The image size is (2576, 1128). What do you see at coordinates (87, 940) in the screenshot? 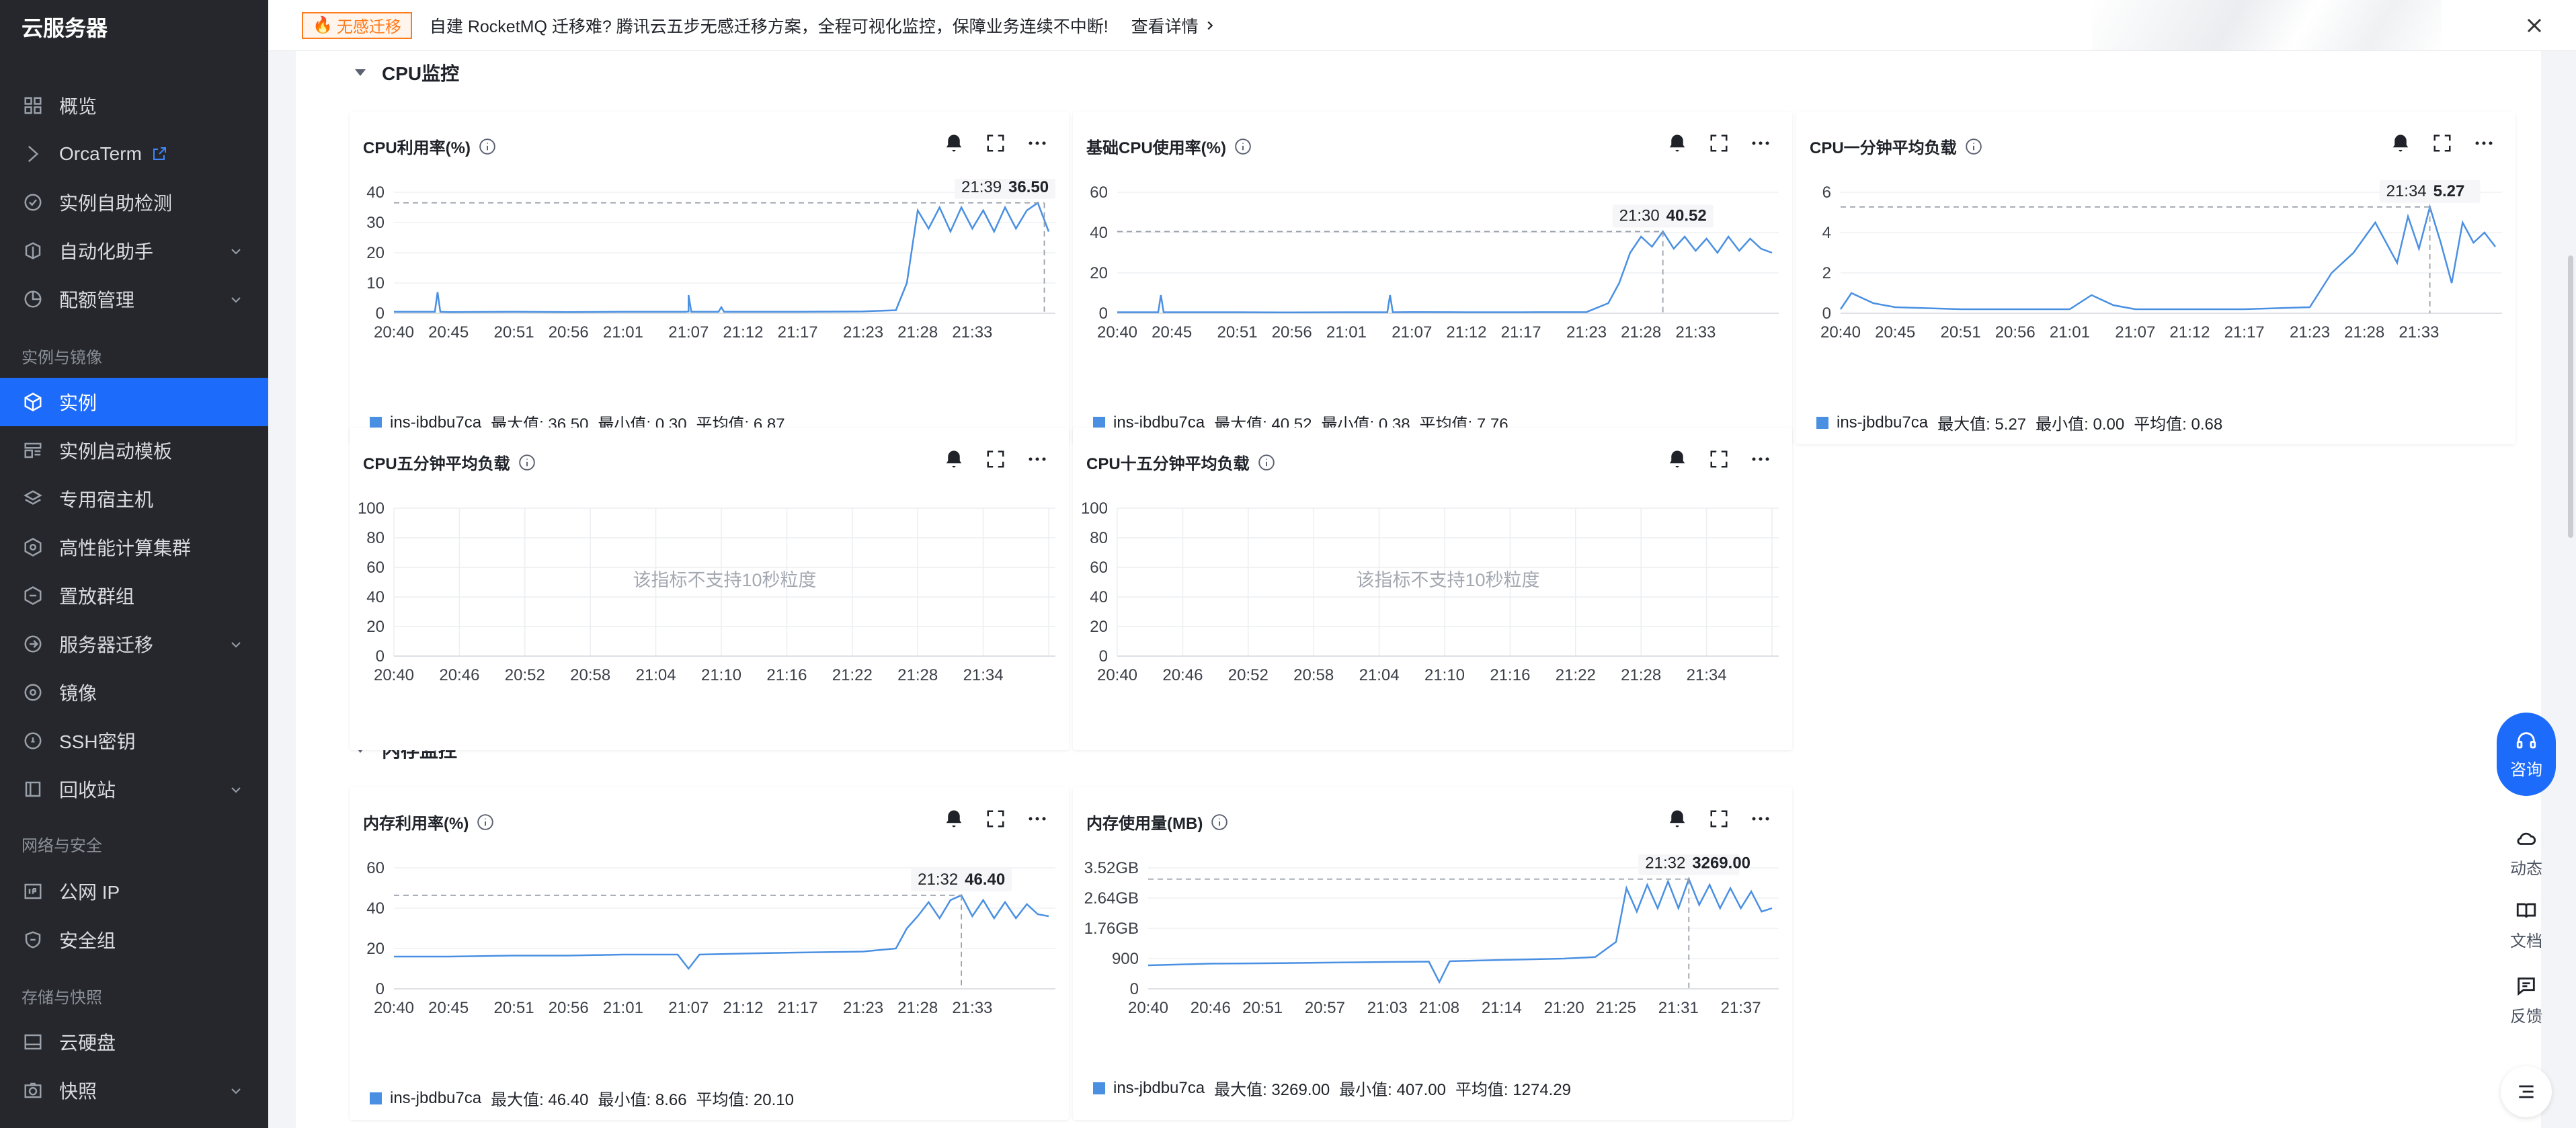
I see `sidebar-item-label: 安全组` at bounding box center [87, 940].